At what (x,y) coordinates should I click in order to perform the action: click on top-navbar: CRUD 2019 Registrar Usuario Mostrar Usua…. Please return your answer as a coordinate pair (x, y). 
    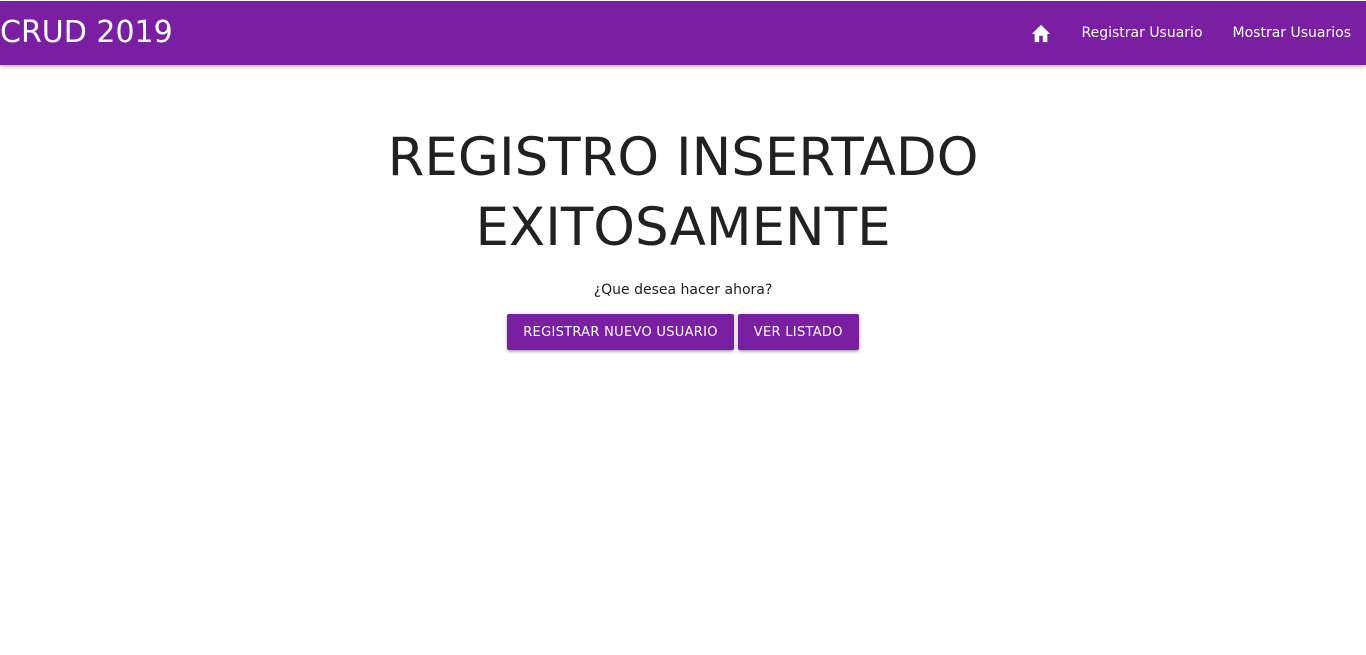
    Looking at the image, I should click on (683, 33).